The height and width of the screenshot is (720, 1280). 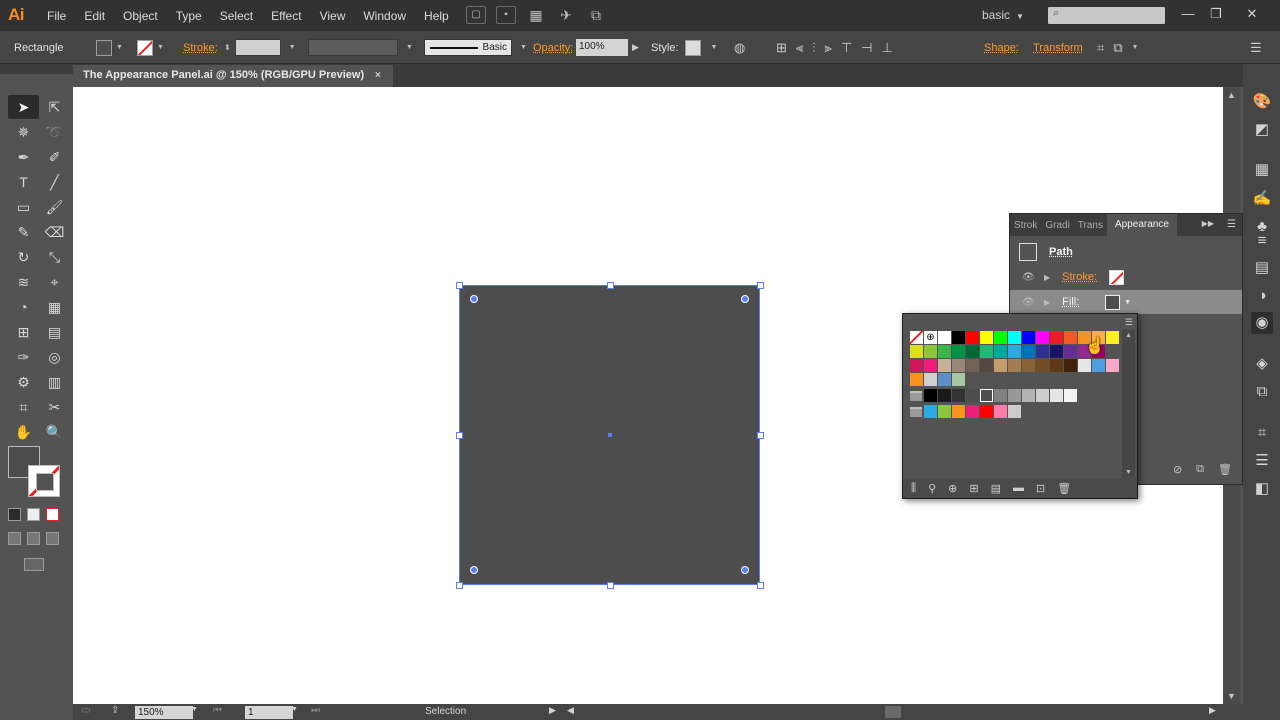 I want to click on color-guide-icon: ◩, so click(x=1262, y=130).